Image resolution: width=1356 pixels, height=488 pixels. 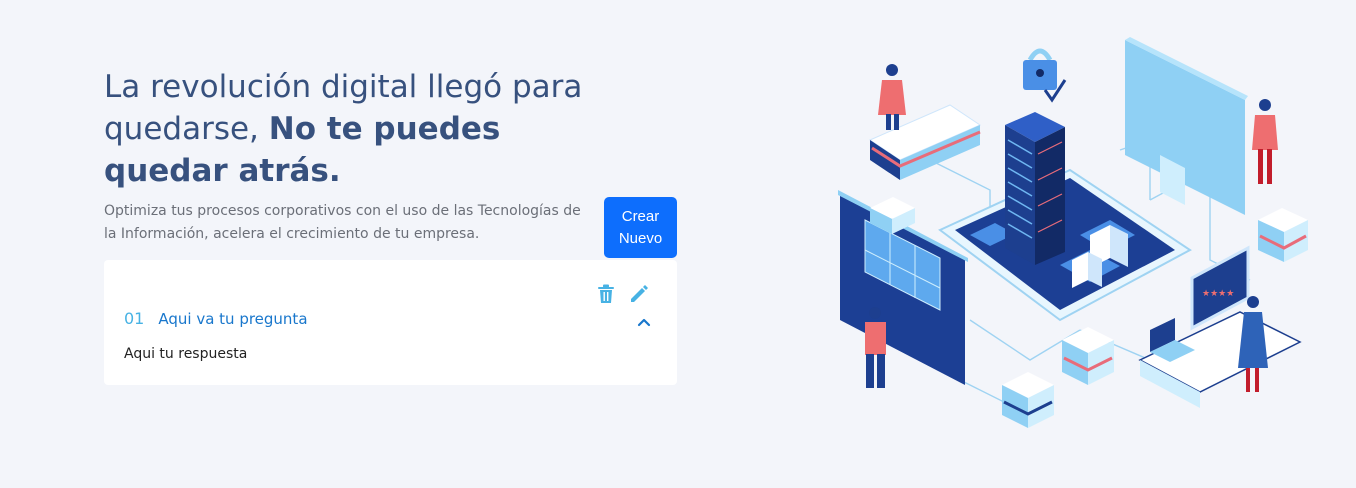 I want to click on faq-answer: Aqui tu respuesta, so click(x=186, y=354).